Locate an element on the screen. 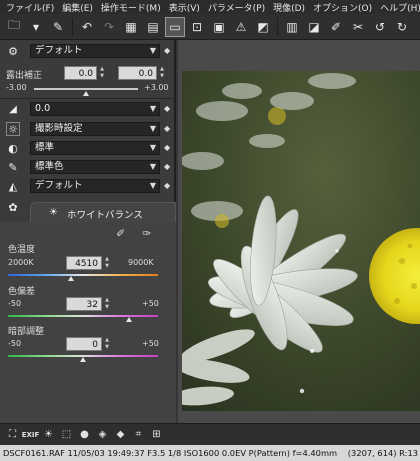 The width and height of the screenshot is (420, 461). tint-label: 色偏差 is located at coordinates (22, 292).